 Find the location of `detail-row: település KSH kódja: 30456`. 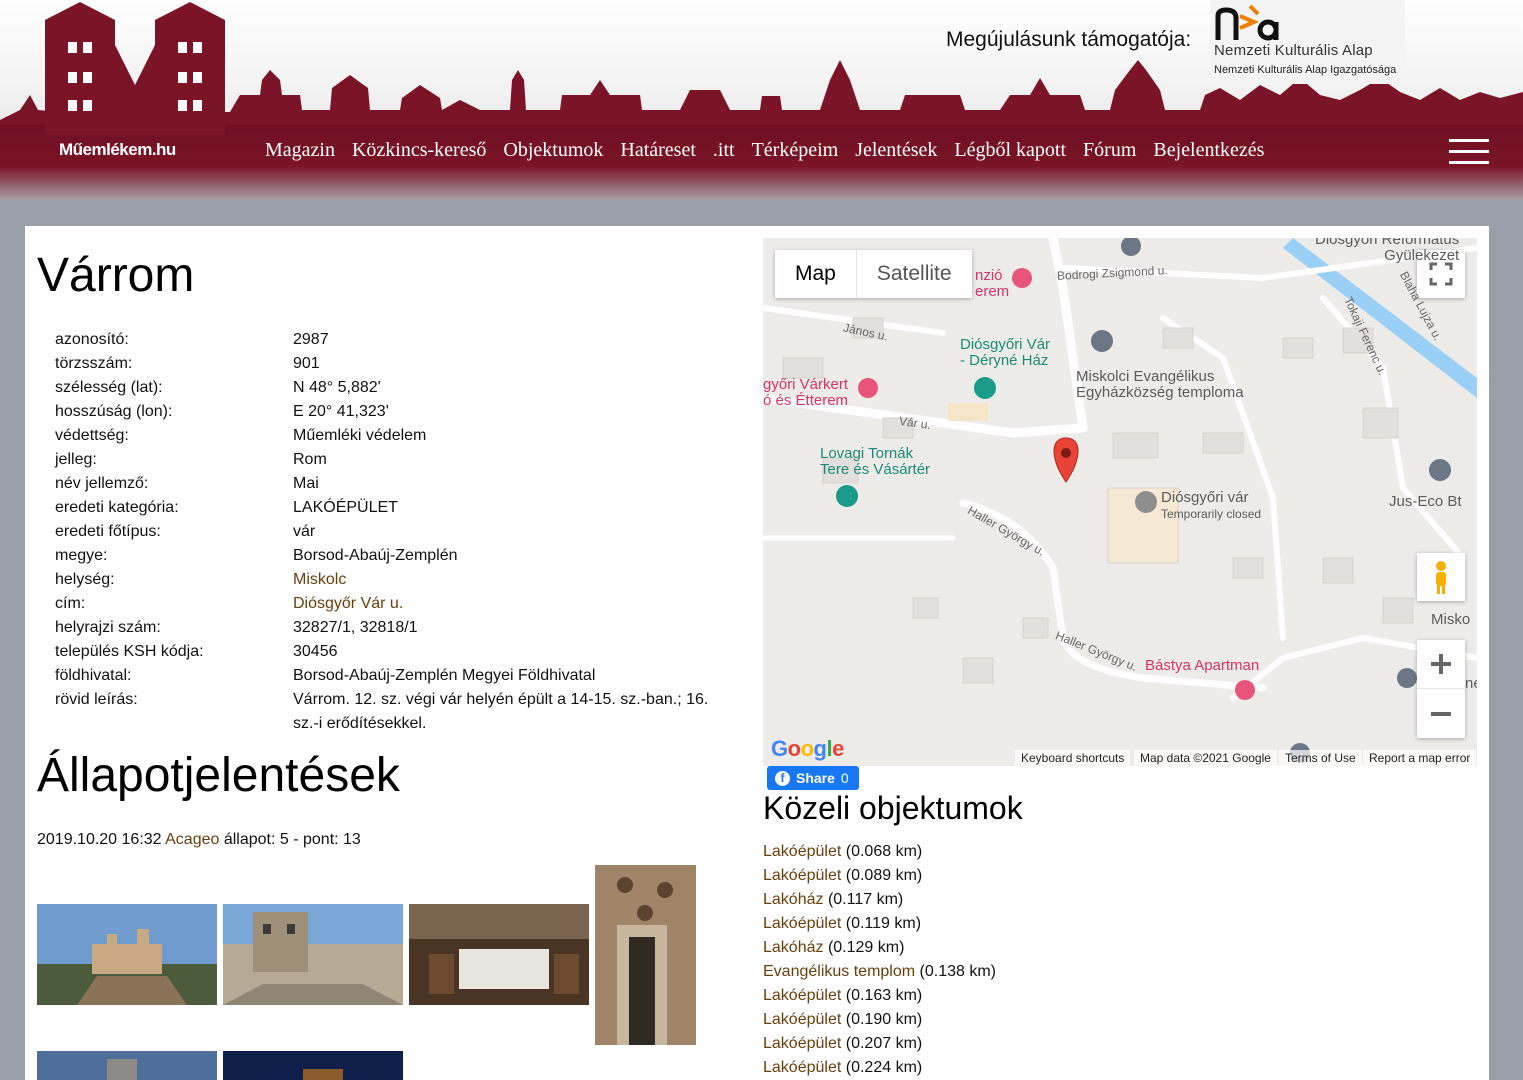

detail-row: település KSH kódja: 30456 is located at coordinates (400, 652).